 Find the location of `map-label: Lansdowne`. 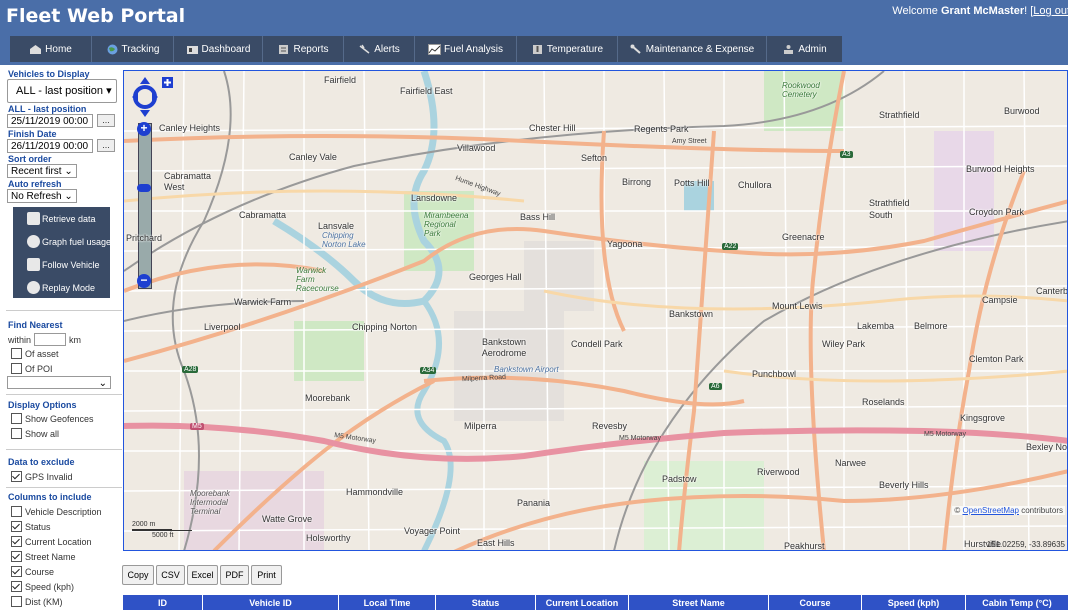

map-label: Lansdowne is located at coordinates (434, 198).